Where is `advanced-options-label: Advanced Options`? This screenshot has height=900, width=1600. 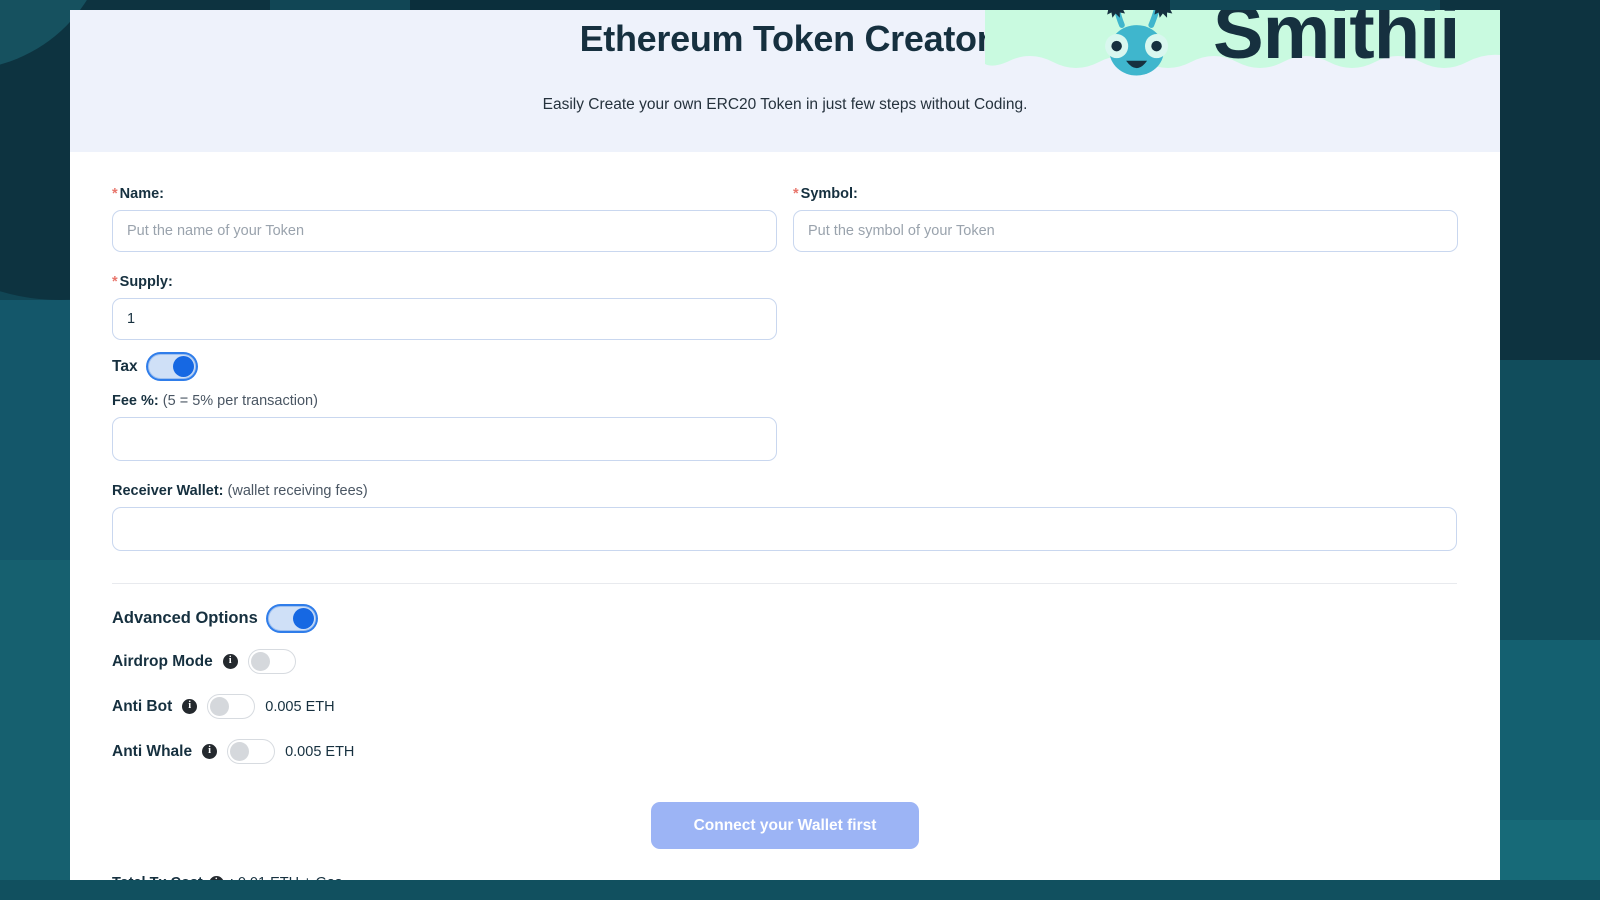
advanced-options-label: Advanced Options is located at coordinates (185, 618).